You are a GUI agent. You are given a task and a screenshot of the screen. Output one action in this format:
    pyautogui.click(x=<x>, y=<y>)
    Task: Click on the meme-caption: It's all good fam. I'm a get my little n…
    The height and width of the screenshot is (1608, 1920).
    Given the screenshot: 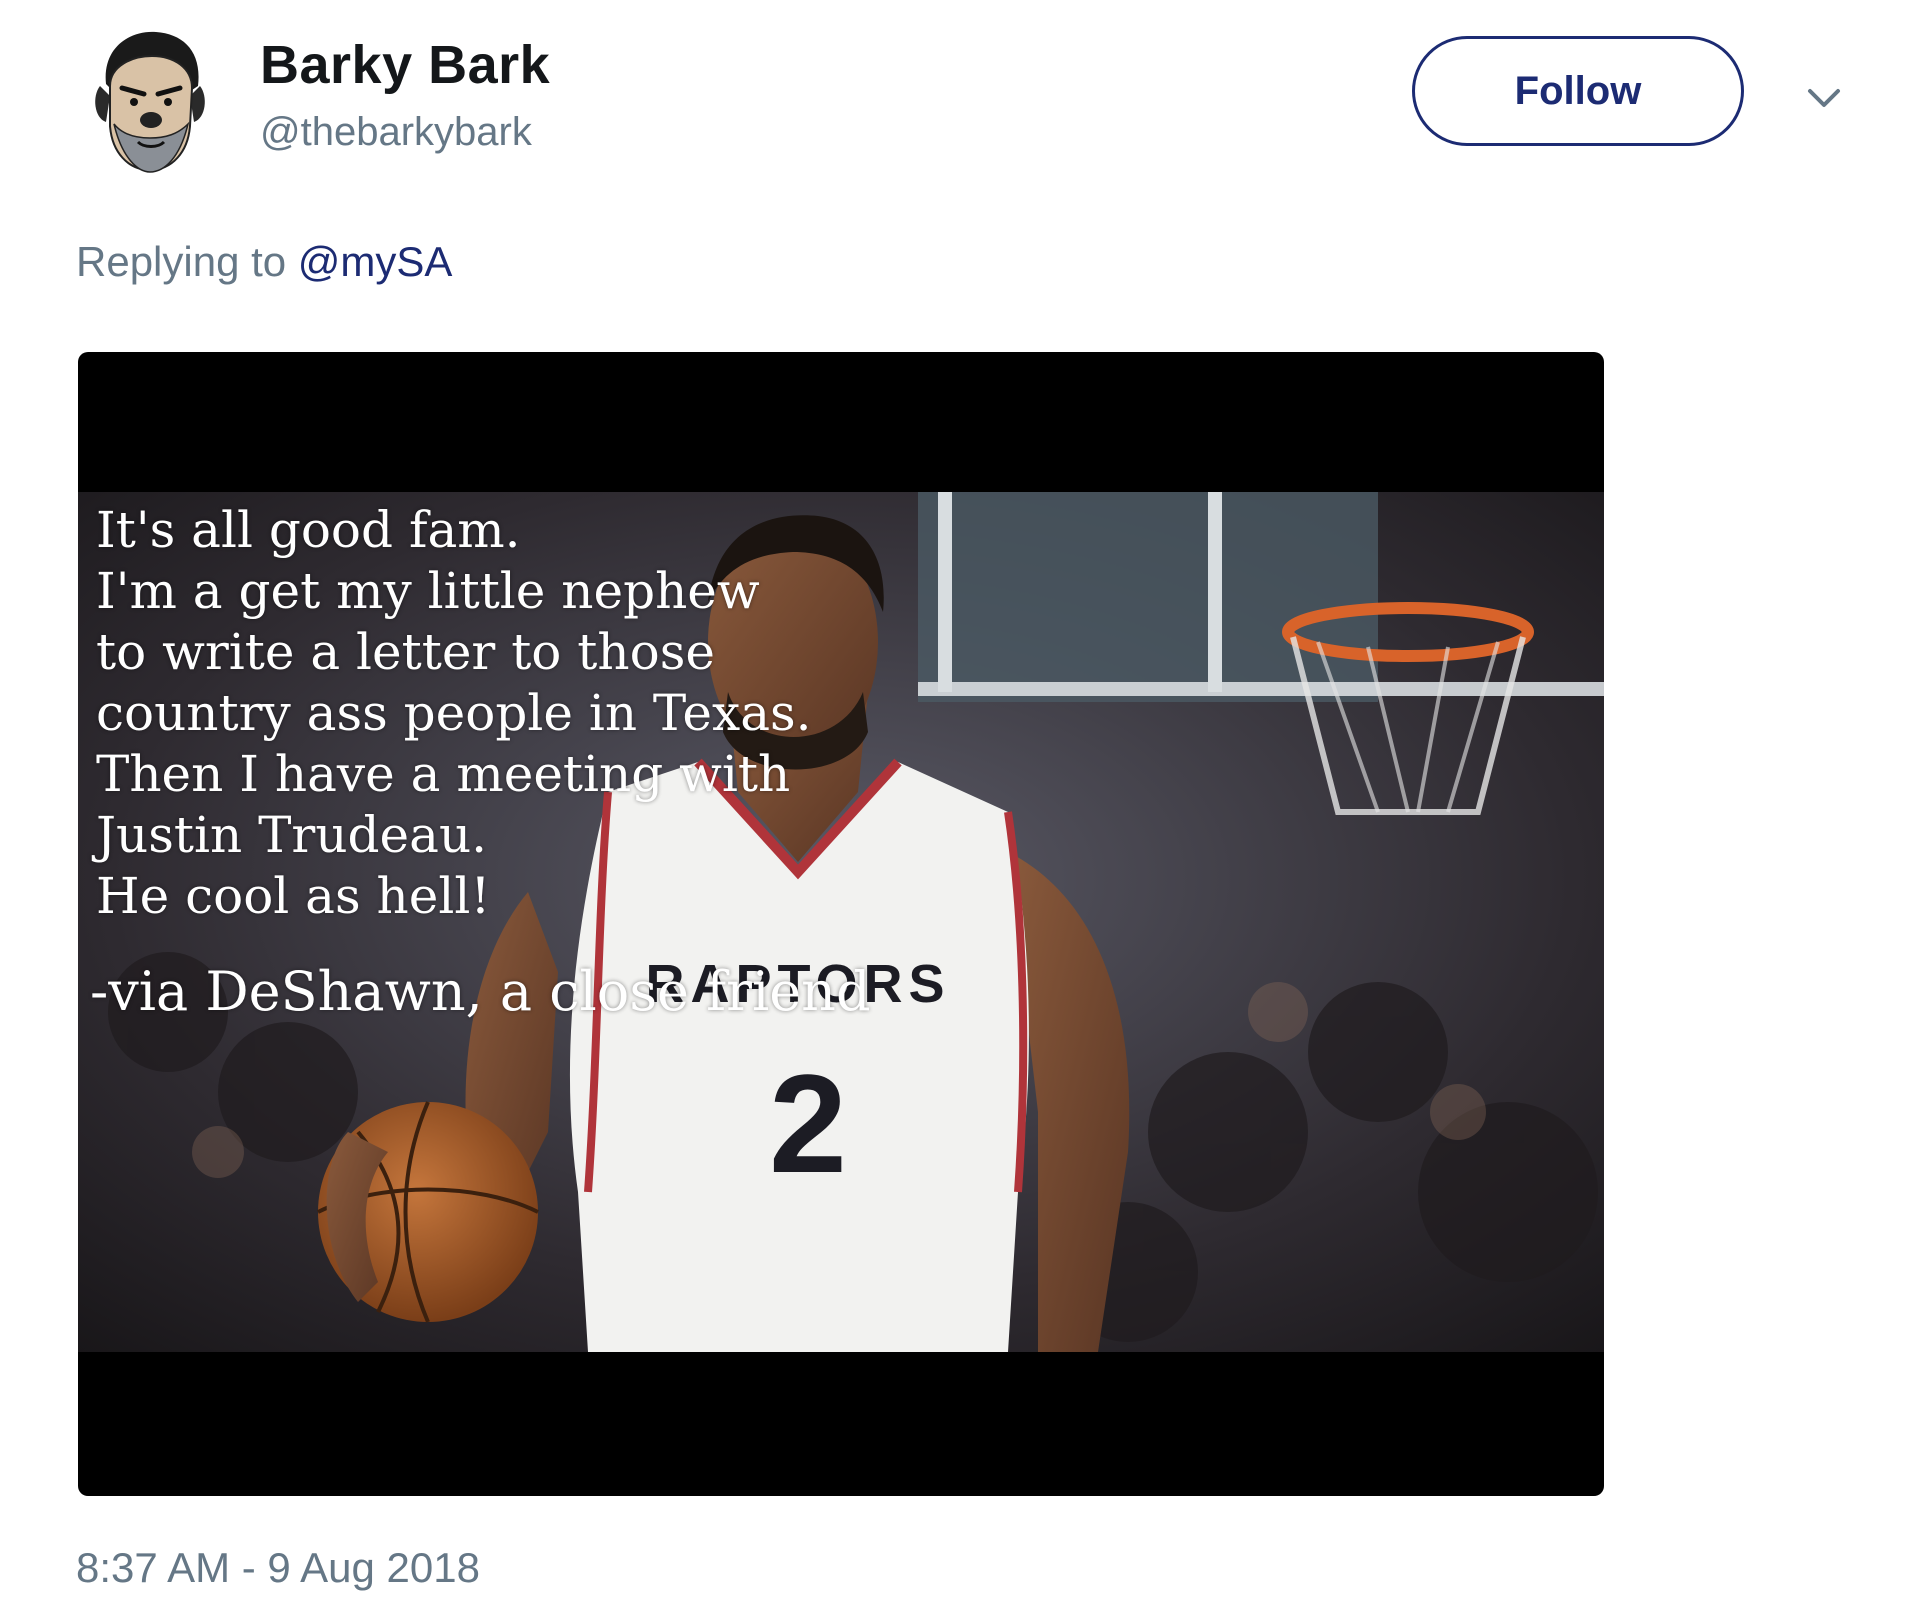 What is the action you would take?
    pyautogui.click(x=454, y=713)
    